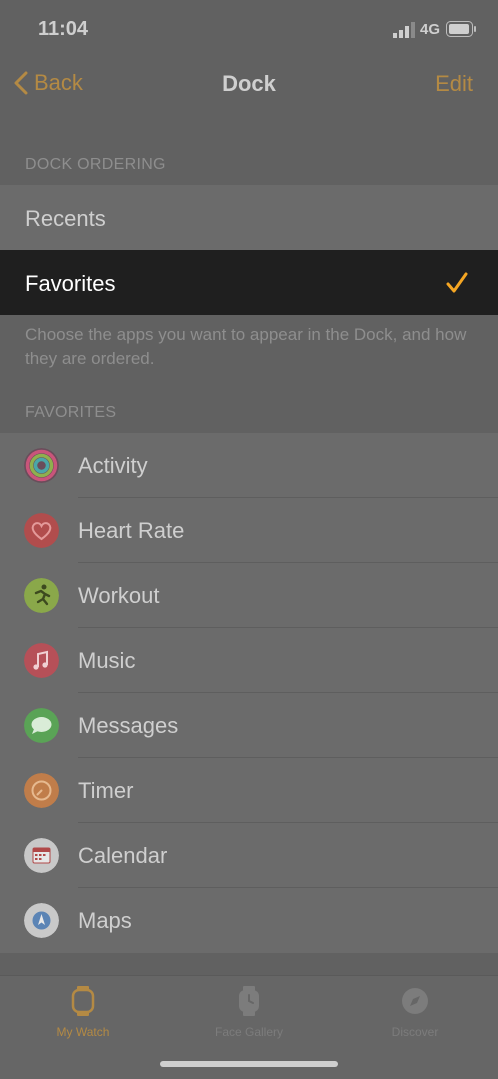  What do you see at coordinates (131, 530) in the screenshot?
I see `item-label: Heart Rate` at bounding box center [131, 530].